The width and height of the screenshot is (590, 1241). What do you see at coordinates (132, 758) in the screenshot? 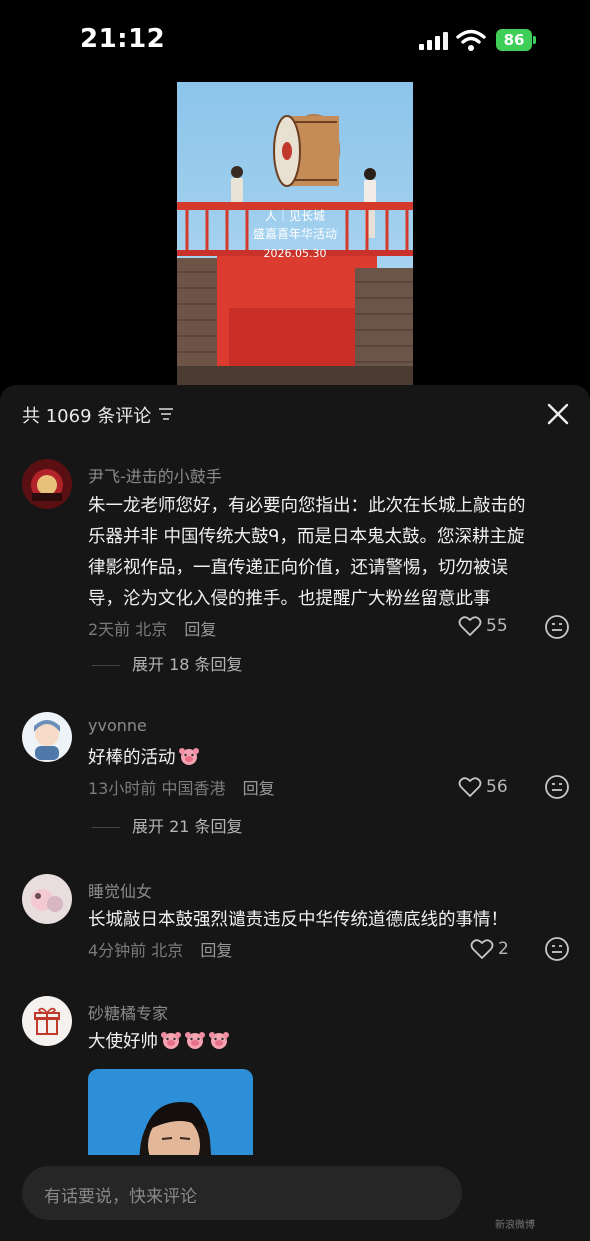
I see `comment-text-body: 好棒的活动` at bounding box center [132, 758].